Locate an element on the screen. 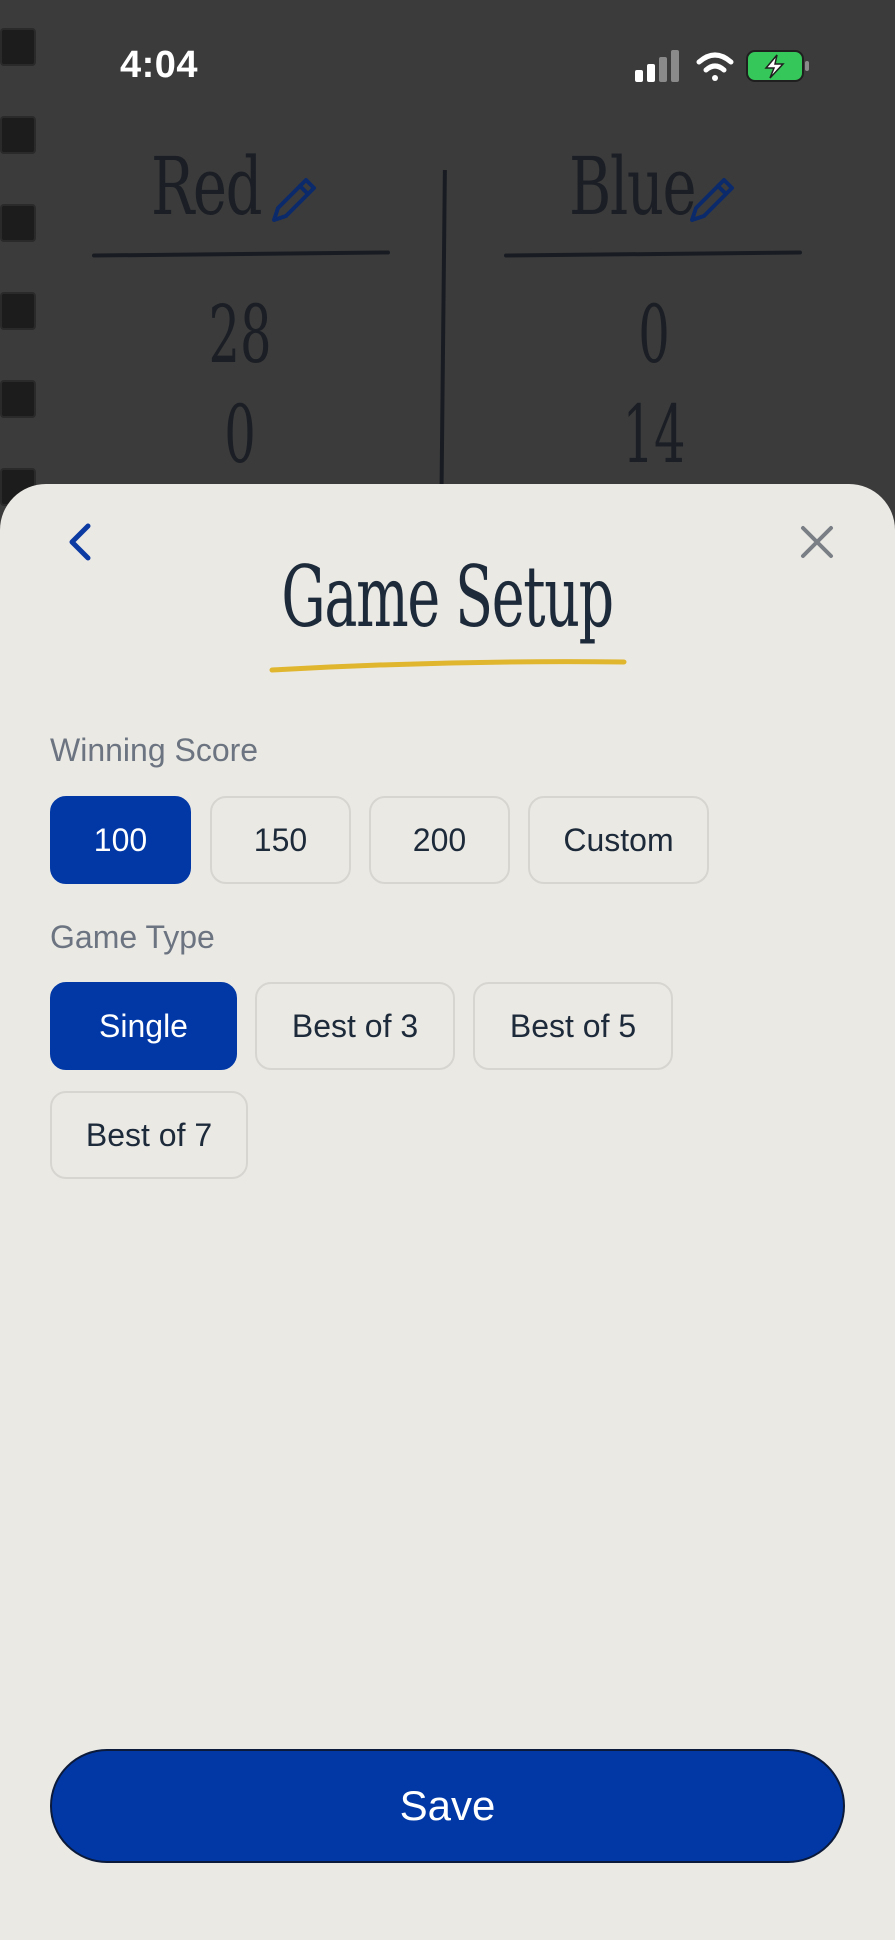 Image resolution: width=895 pixels, height=1940 pixels. page-title: Game Setup is located at coordinates (448, 597).